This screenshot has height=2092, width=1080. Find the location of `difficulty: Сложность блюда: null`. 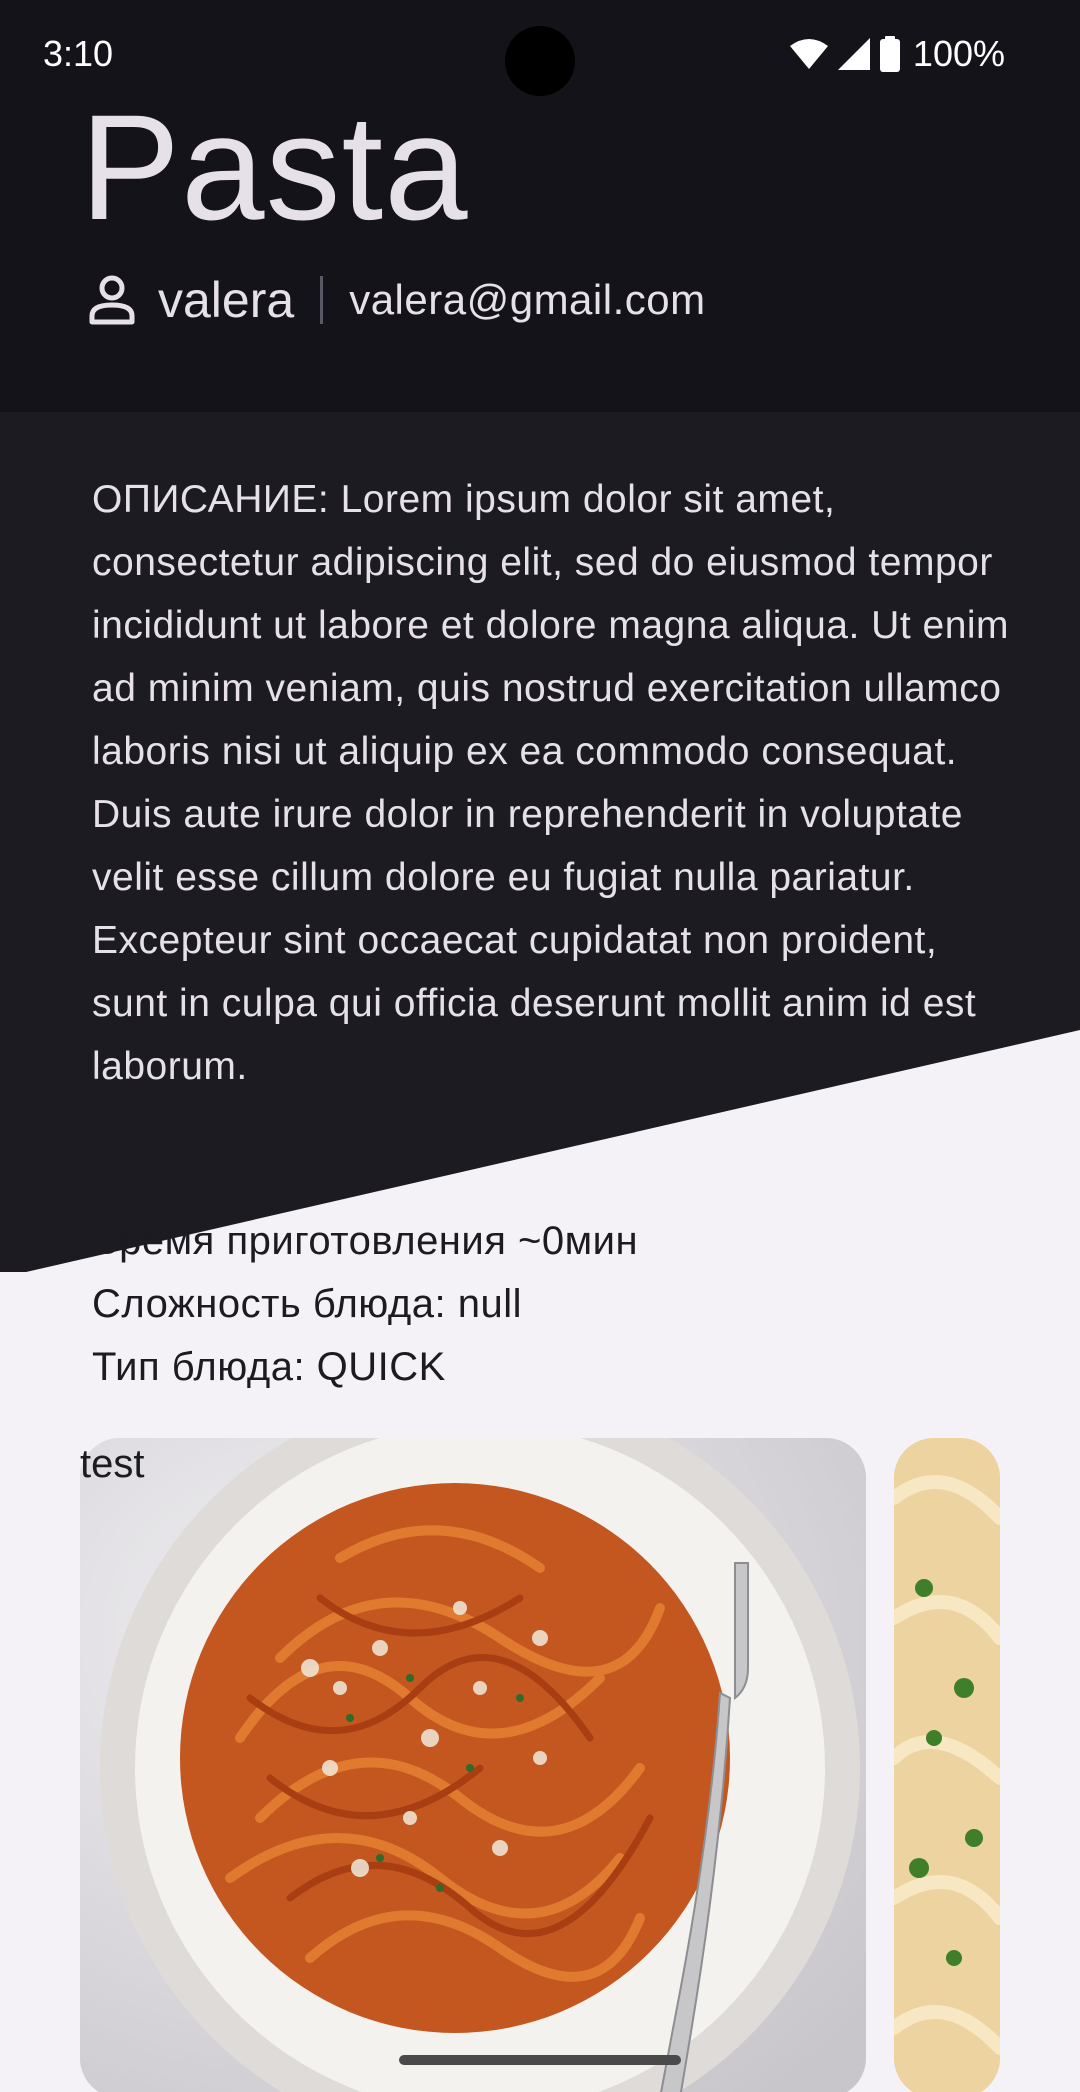

difficulty: Сложность блюда: null is located at coordinates (307, 1304).